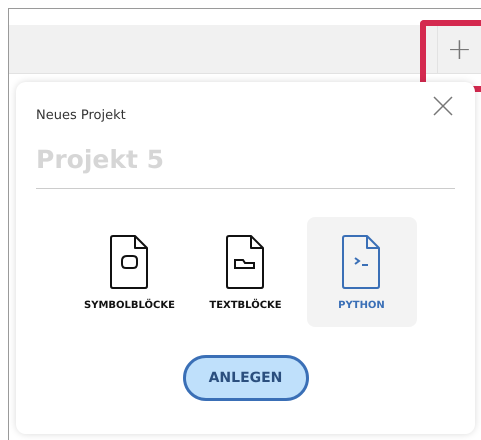  What do you see at coordinates (129, 272) in the screenshot?
I see `project-type-option: SYMBOLBLÖCKE` at bounding box center [129, 272].